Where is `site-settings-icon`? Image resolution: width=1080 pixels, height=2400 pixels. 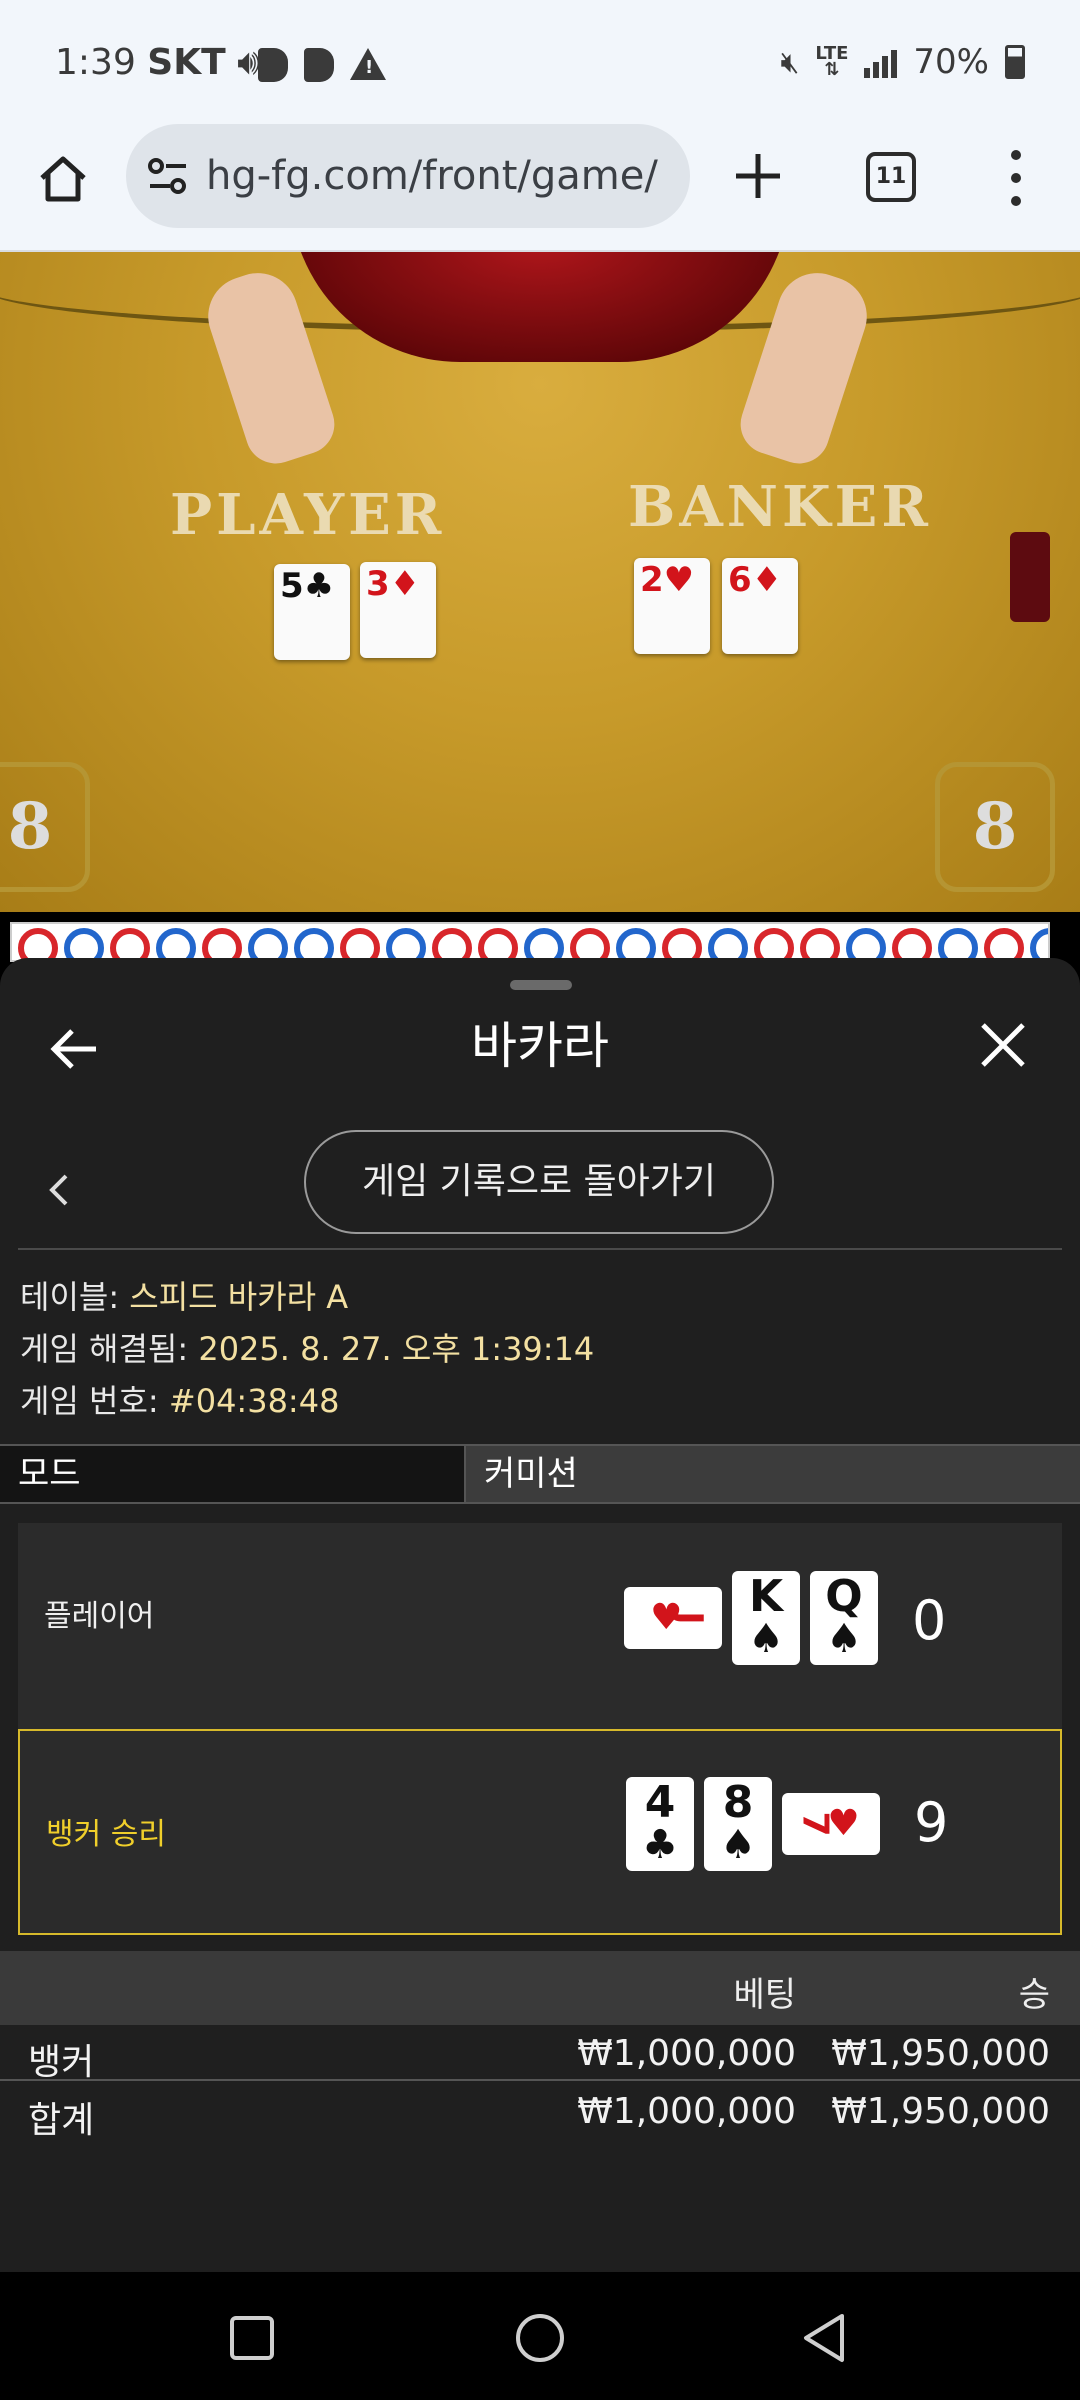 site-settings-icon is located at coordinates (168, 176).